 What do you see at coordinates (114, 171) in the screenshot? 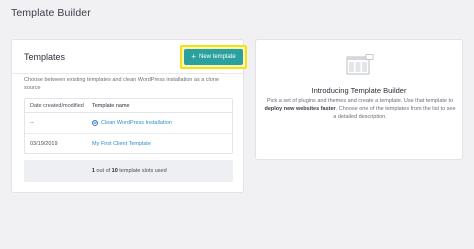
I see `slots-total-count: 10` at bounding box center [114, 171].